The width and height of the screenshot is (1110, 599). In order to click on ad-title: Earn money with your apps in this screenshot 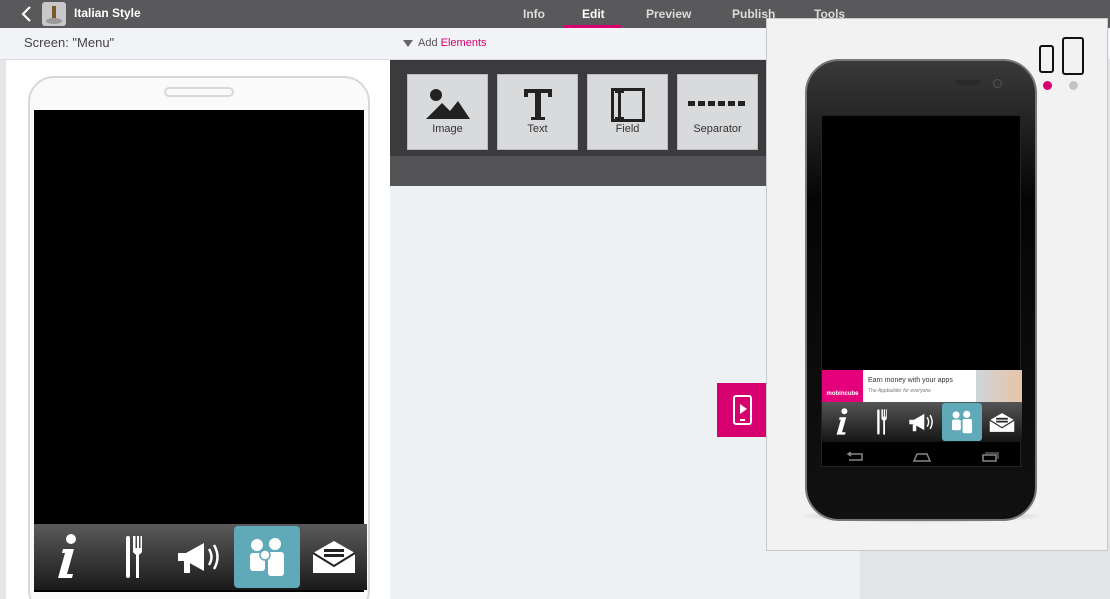, I will do `click(910, 380)`.